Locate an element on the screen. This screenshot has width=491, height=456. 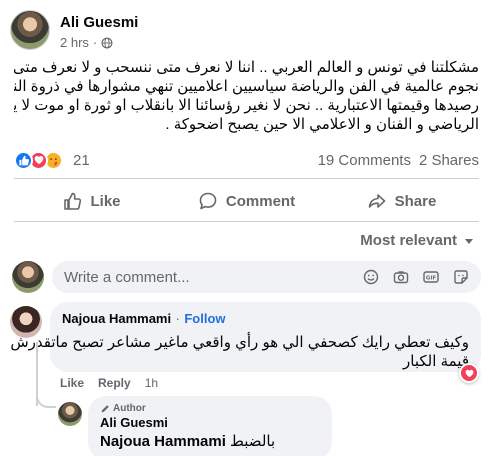
comment-text-line: قيمة الكبار is located at coordinates (436, 361).